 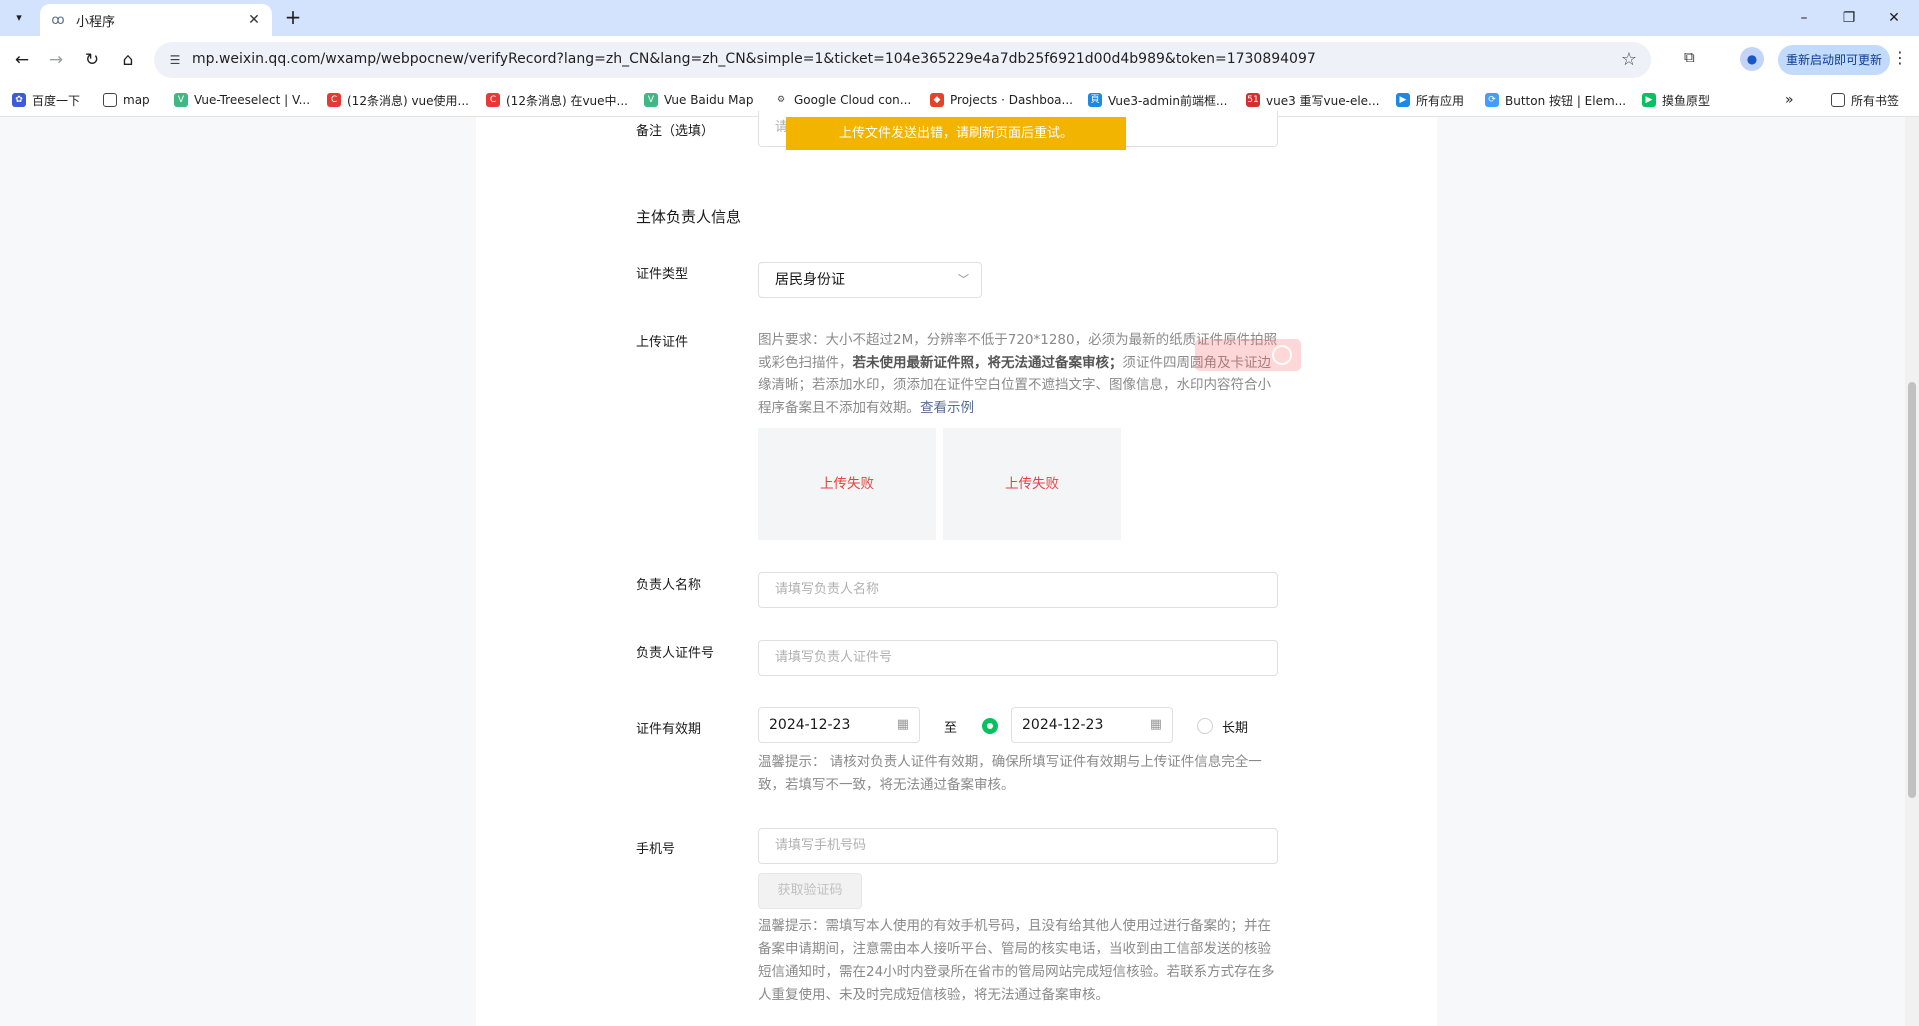 What do you see at coordinates (1804, 18) in the screenshot?
I see `minimize-icon: –` at bounding box center [1804, 18].